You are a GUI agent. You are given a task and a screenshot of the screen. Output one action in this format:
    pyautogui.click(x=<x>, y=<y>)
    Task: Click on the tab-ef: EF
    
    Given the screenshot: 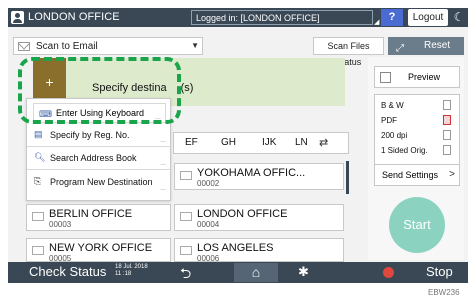 What is the action you would take?
    pyautogui.click(x=191, y=142)
    